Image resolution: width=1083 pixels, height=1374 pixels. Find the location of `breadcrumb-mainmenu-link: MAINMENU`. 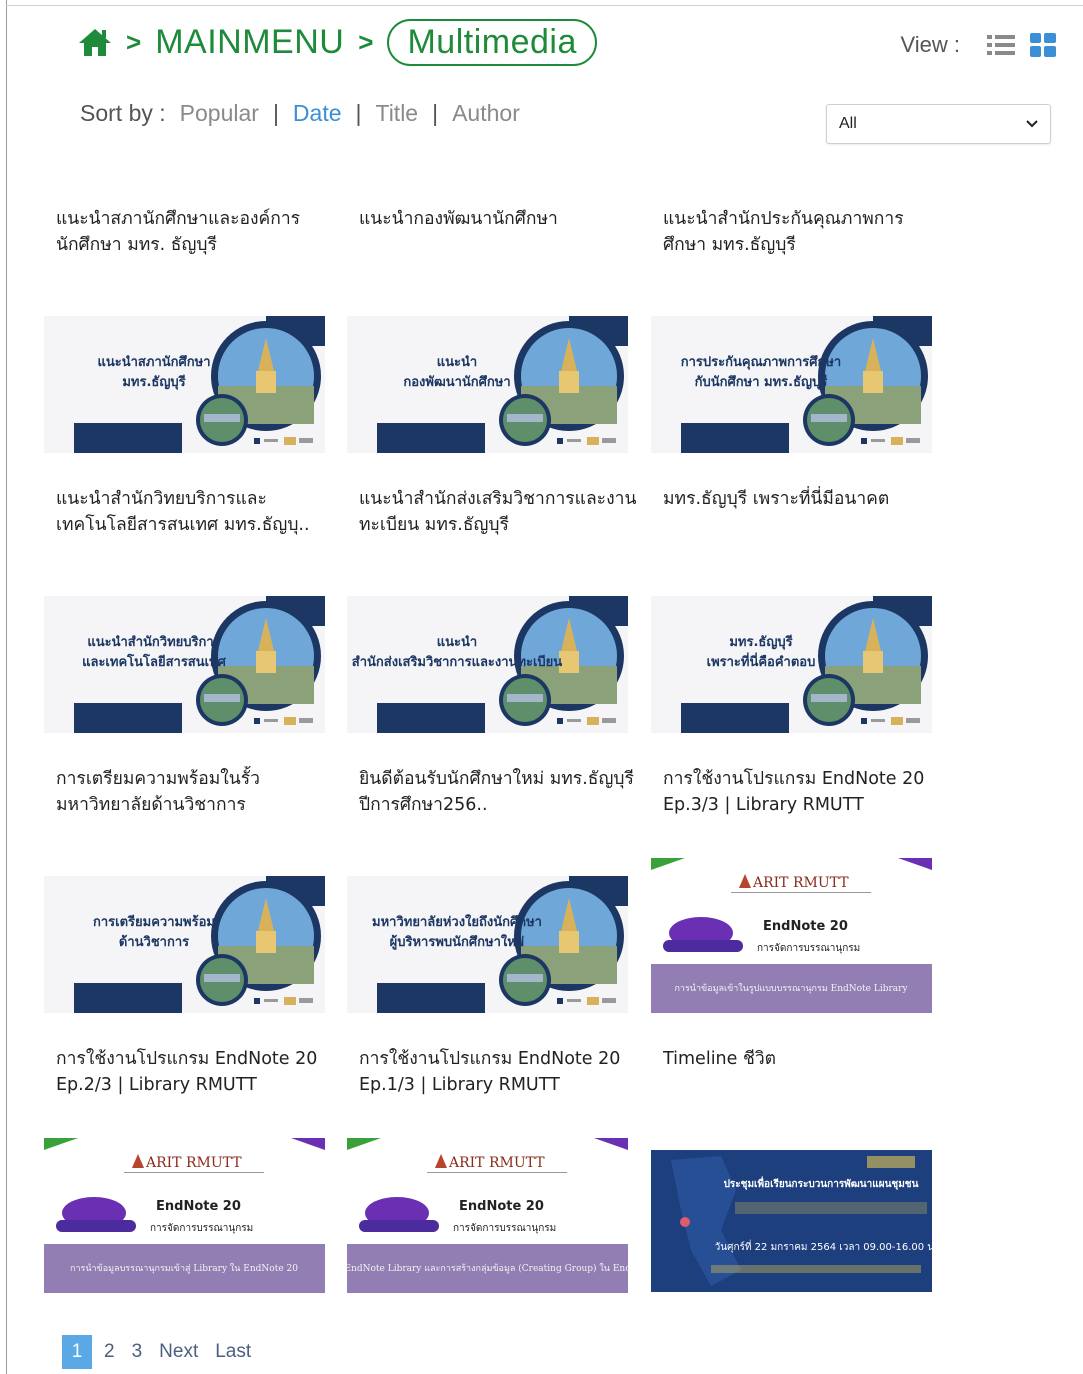

breadcrumb-mainmenu-link: MAINMENU is located at coordinates (249, 42).